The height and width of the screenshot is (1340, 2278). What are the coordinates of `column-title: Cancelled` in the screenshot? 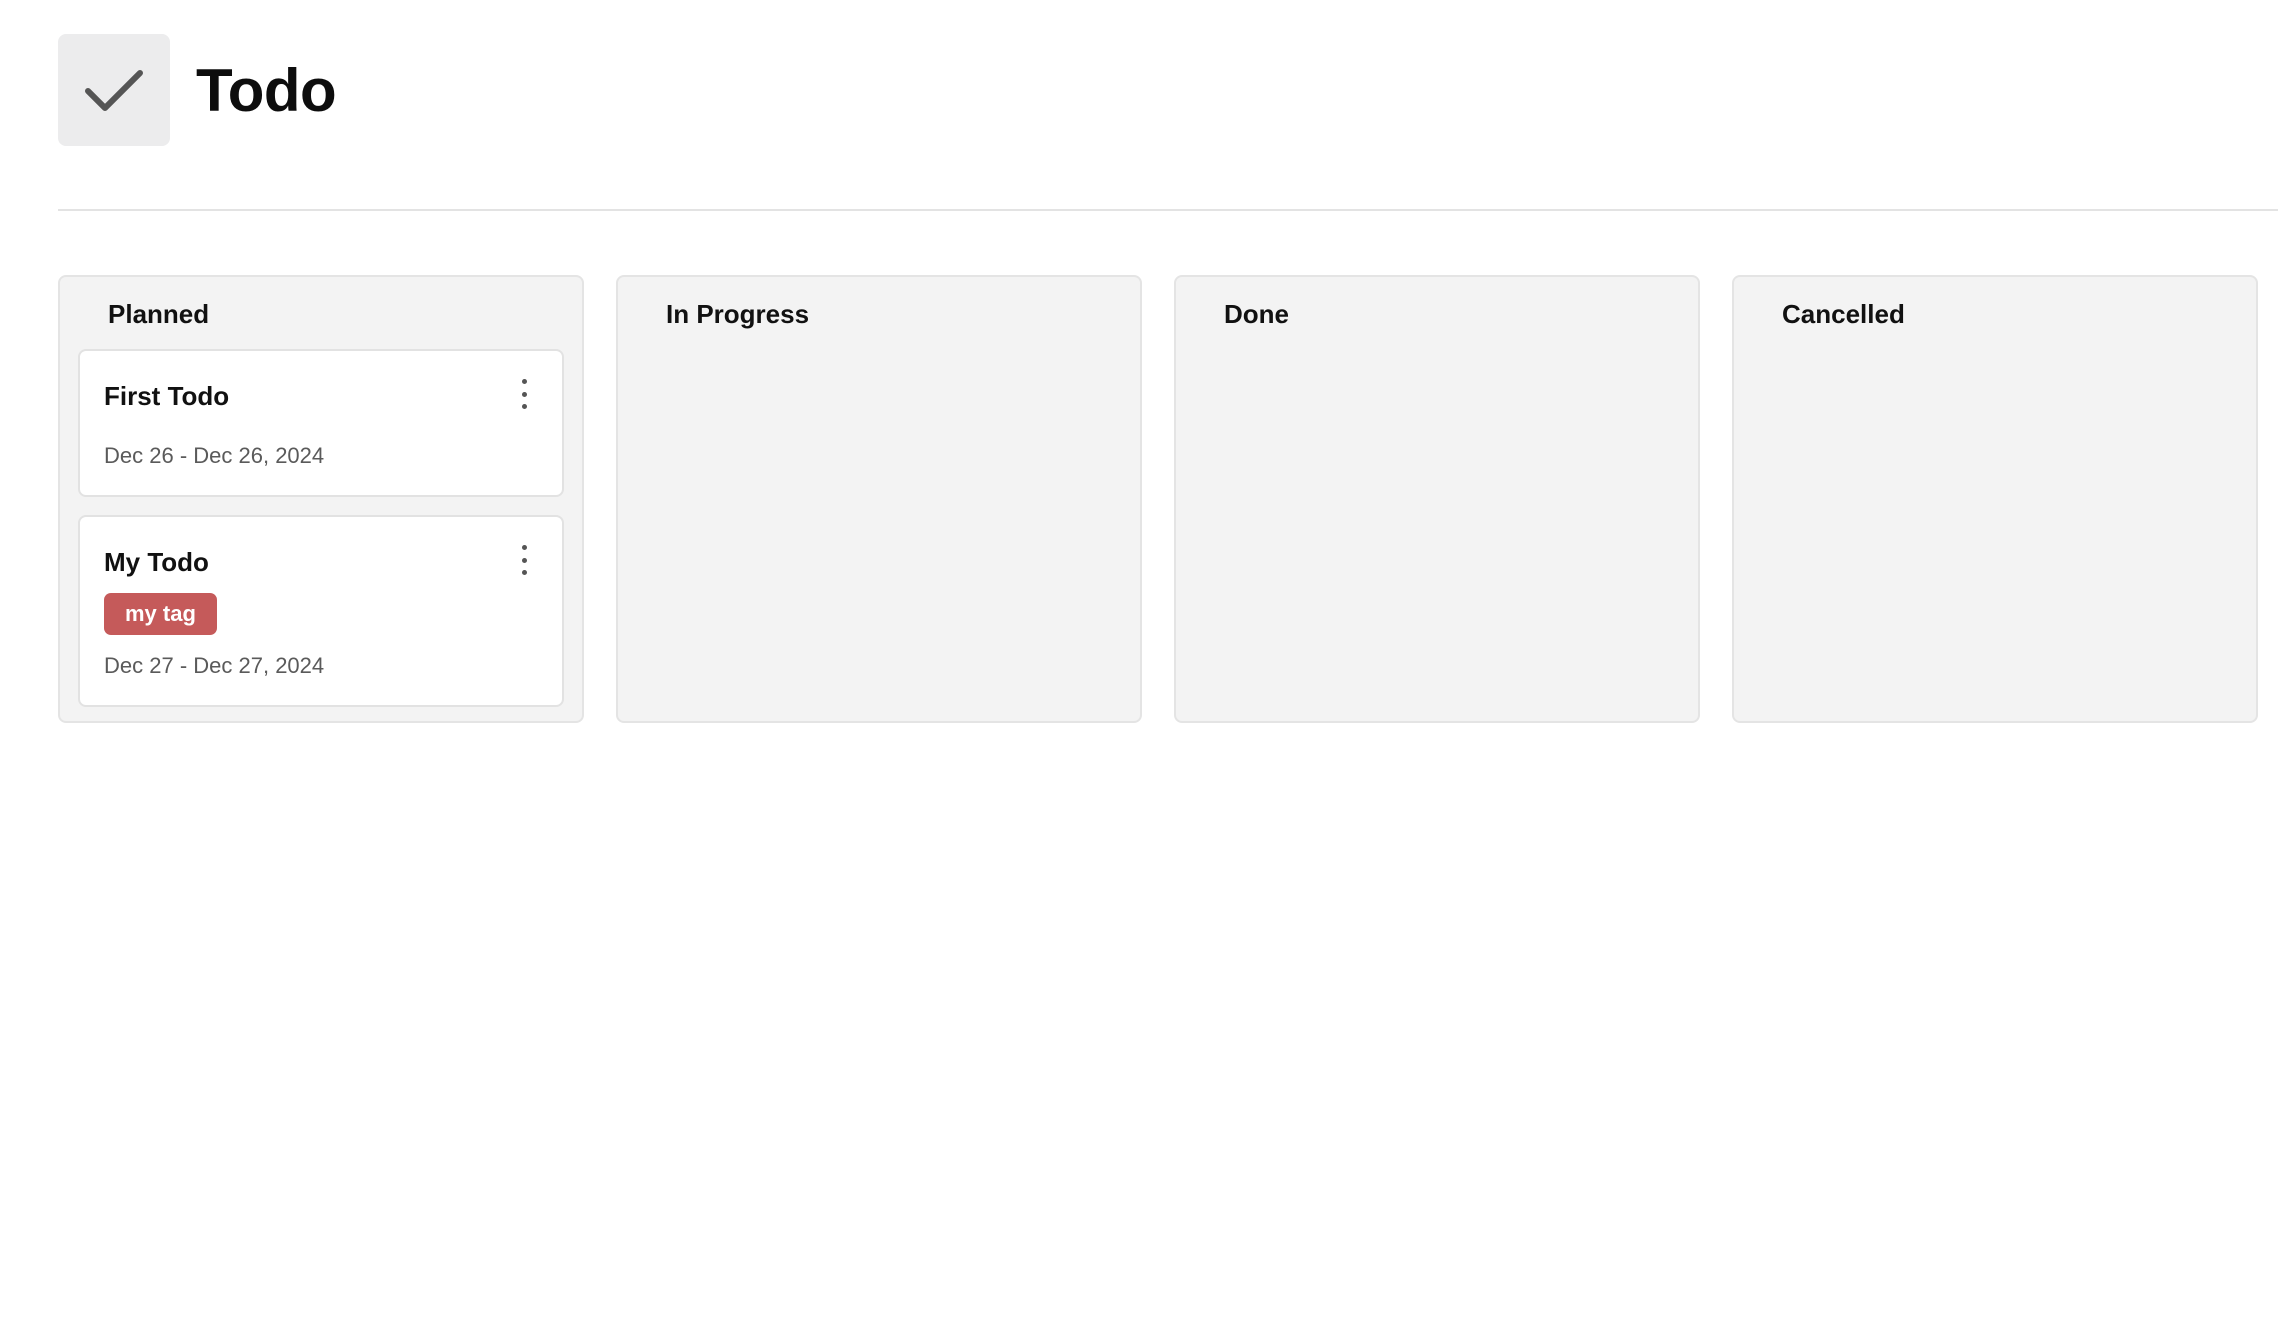 It's located at (1843, 314).